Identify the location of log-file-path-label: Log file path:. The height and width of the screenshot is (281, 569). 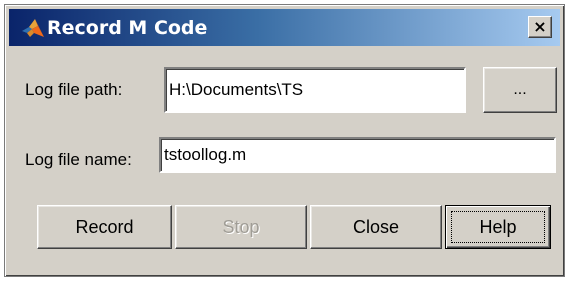
(74, 89).